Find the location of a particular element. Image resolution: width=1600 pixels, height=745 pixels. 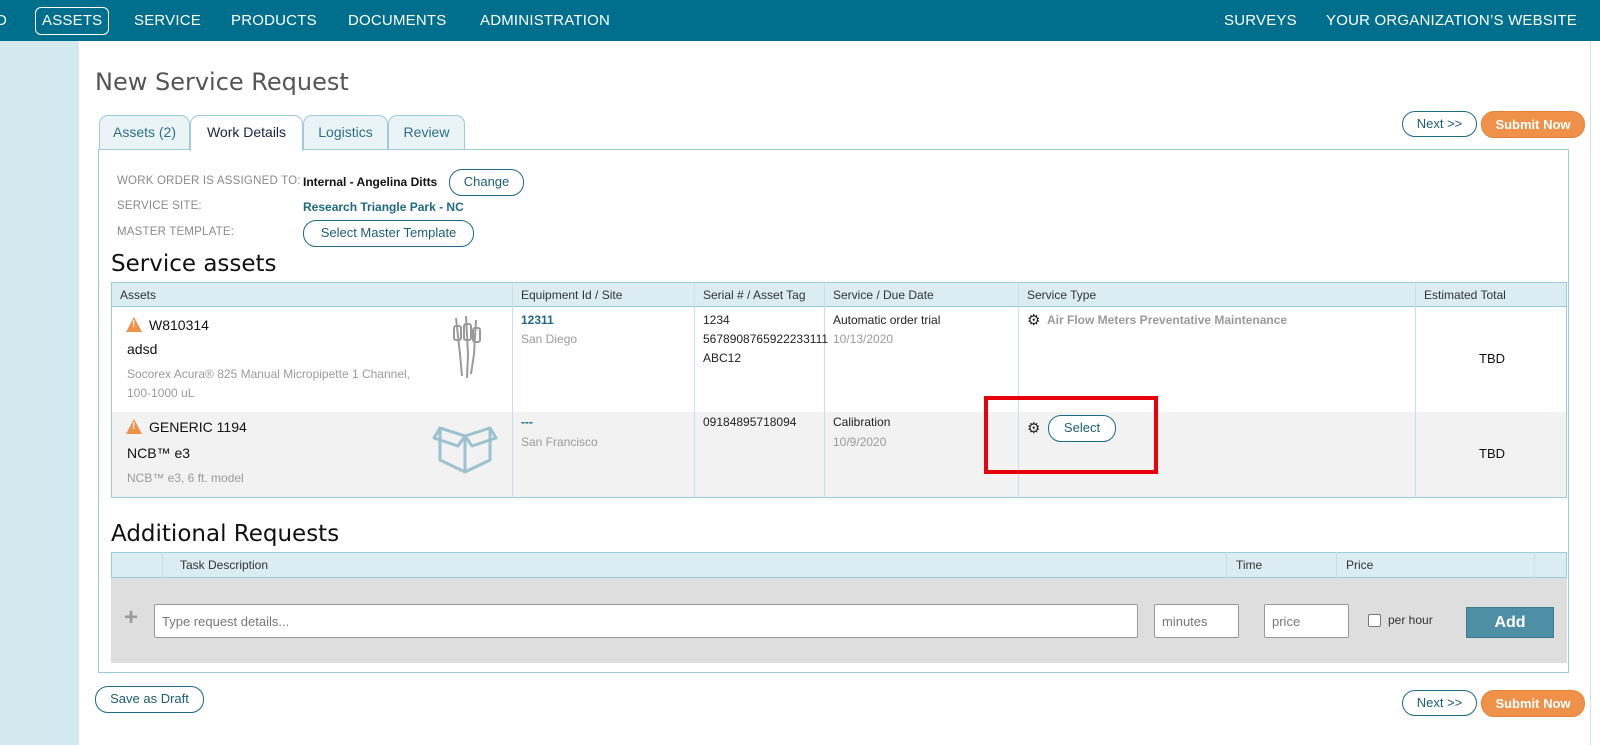

additional-requests-title: Additional Requests is located at coordinates (225, 534).